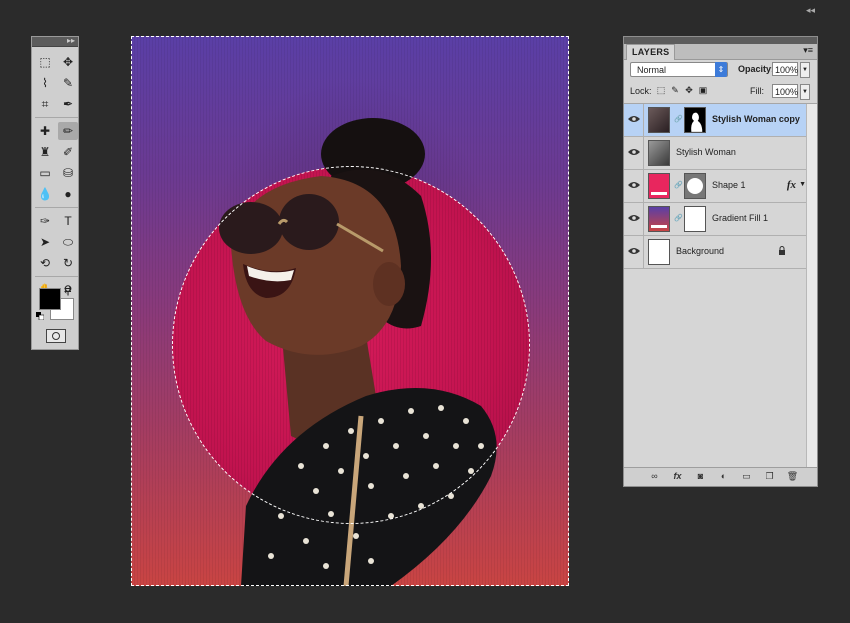 This screenshot has height=623, width=850. I want to click on history-brush-tool-icon: ✐, so click(68, 152).